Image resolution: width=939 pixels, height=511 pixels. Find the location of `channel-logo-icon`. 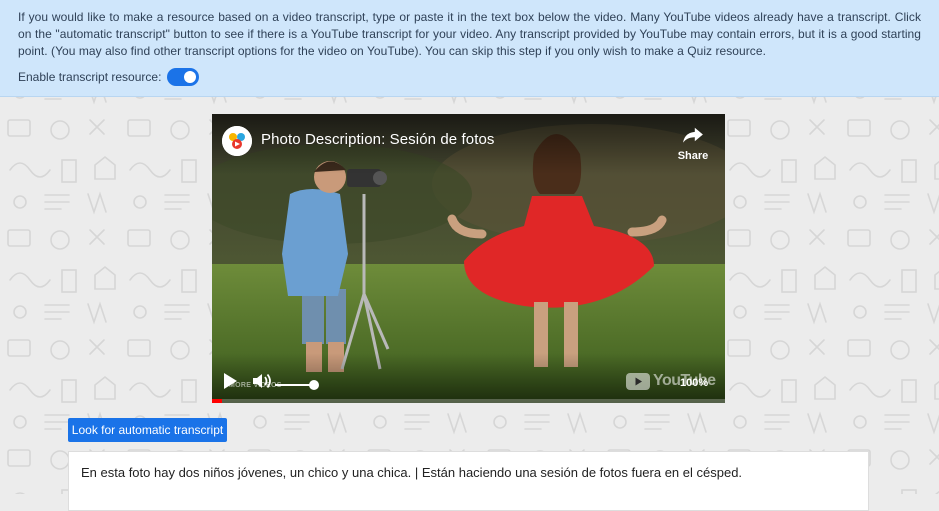

channel-logo-icon is located at coordinates (237, 141).